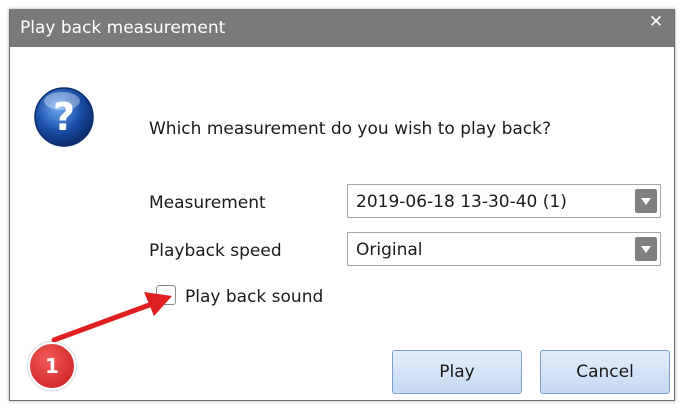 The height and width of the screenshot is (409, 684). What do you see at coordinates (342, 28) in the screenshot?
I see `title-bar: Play back measurement ✕` at bounding box center [342, 28].